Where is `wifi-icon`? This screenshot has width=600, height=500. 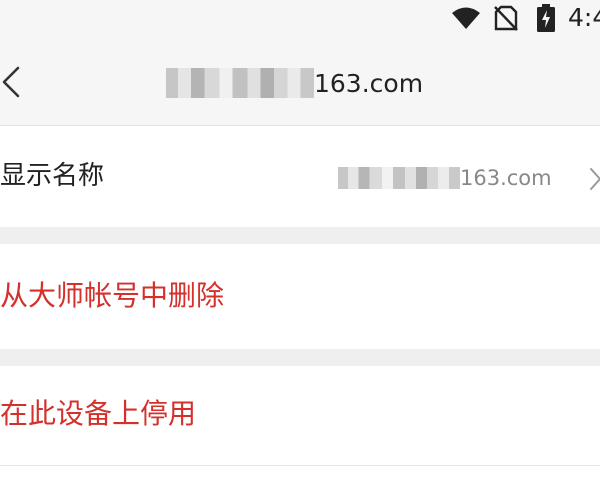
wifi-icon is located at coordinates (466, 18).